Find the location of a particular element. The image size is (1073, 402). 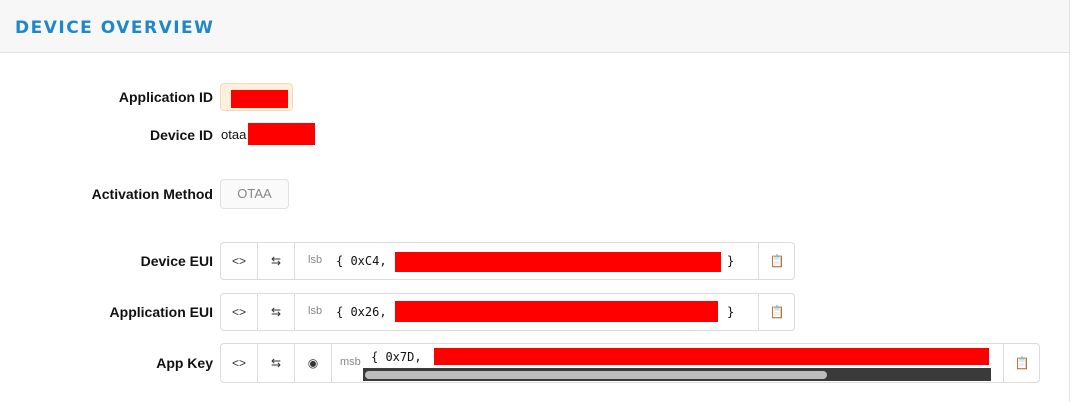

application-id-label: Application ID is located at coordinates (165, 97).